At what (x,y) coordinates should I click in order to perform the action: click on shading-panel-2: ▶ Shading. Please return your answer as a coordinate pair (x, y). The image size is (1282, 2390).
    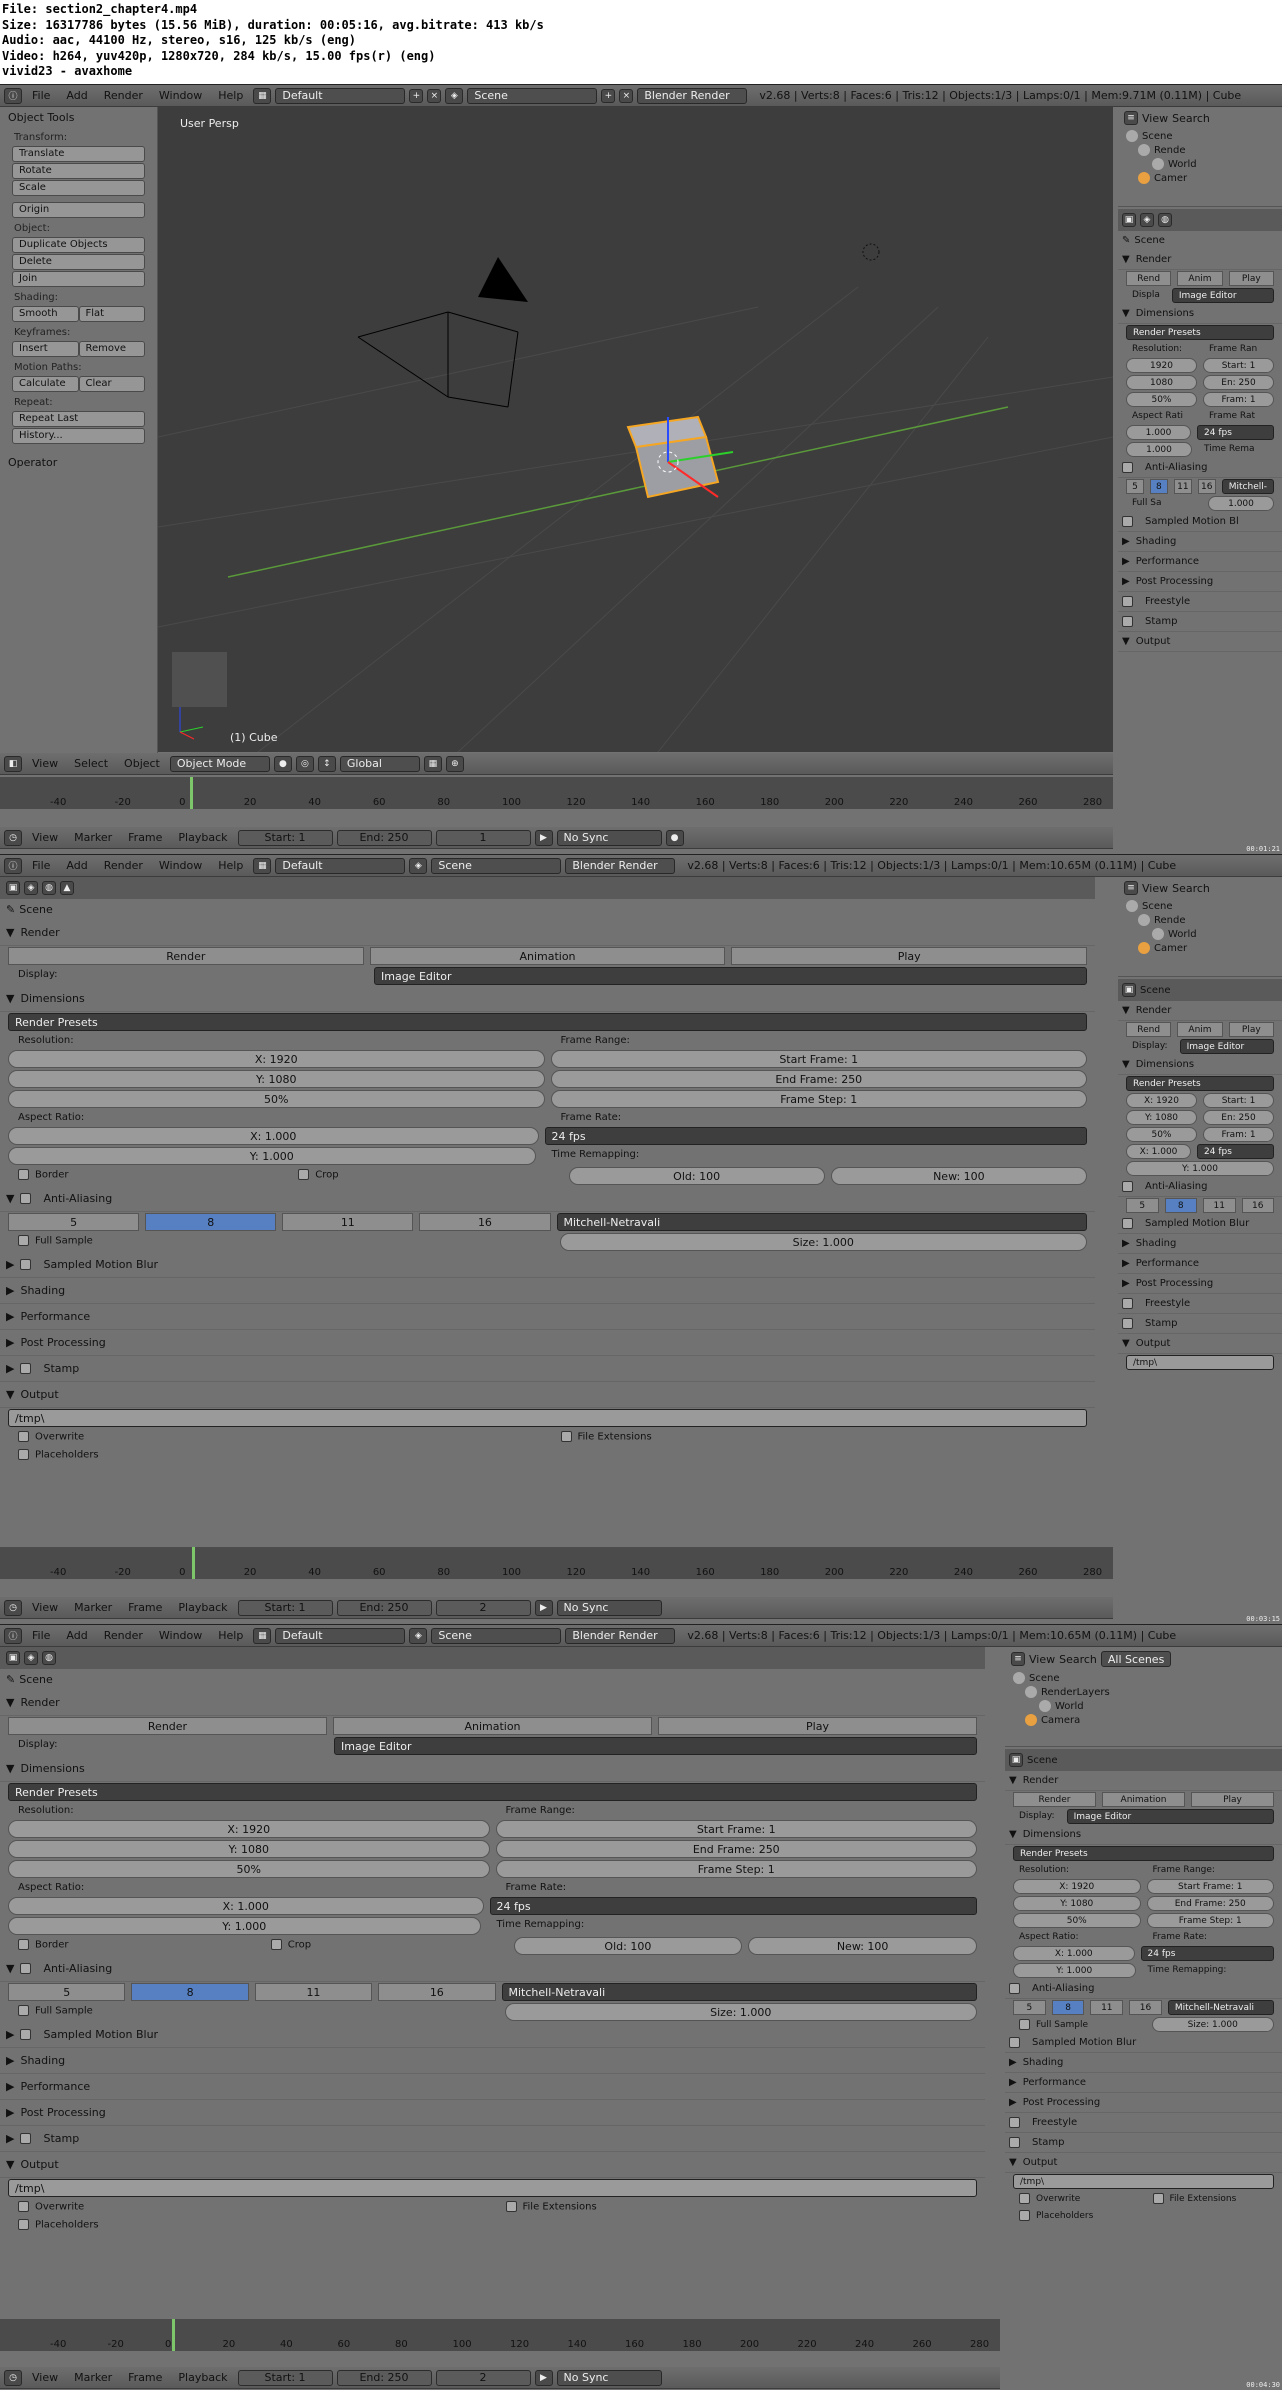
    Looking at the image, I should click on (547, 1291).